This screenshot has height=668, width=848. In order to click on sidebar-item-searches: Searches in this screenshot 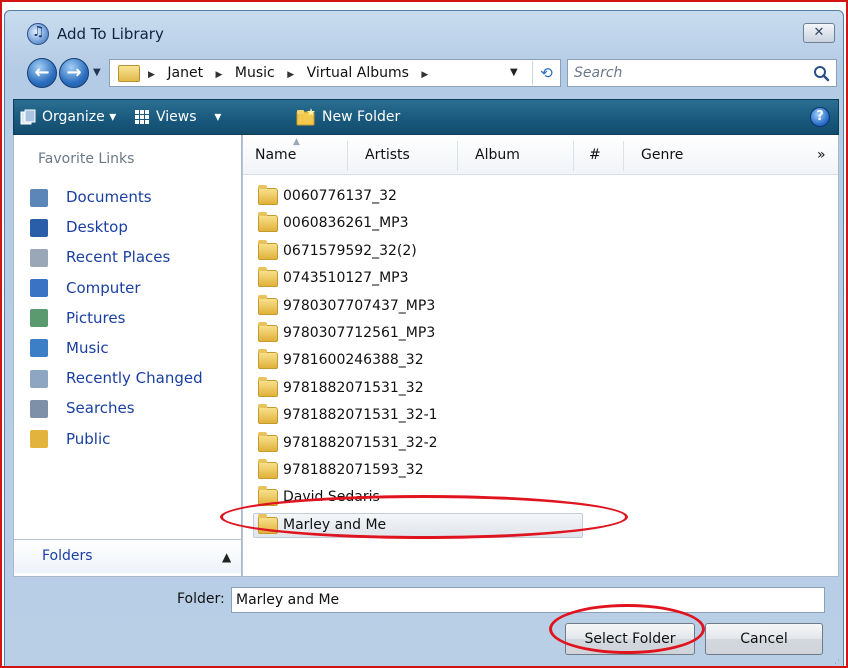, I will do `click(116, 410)`.